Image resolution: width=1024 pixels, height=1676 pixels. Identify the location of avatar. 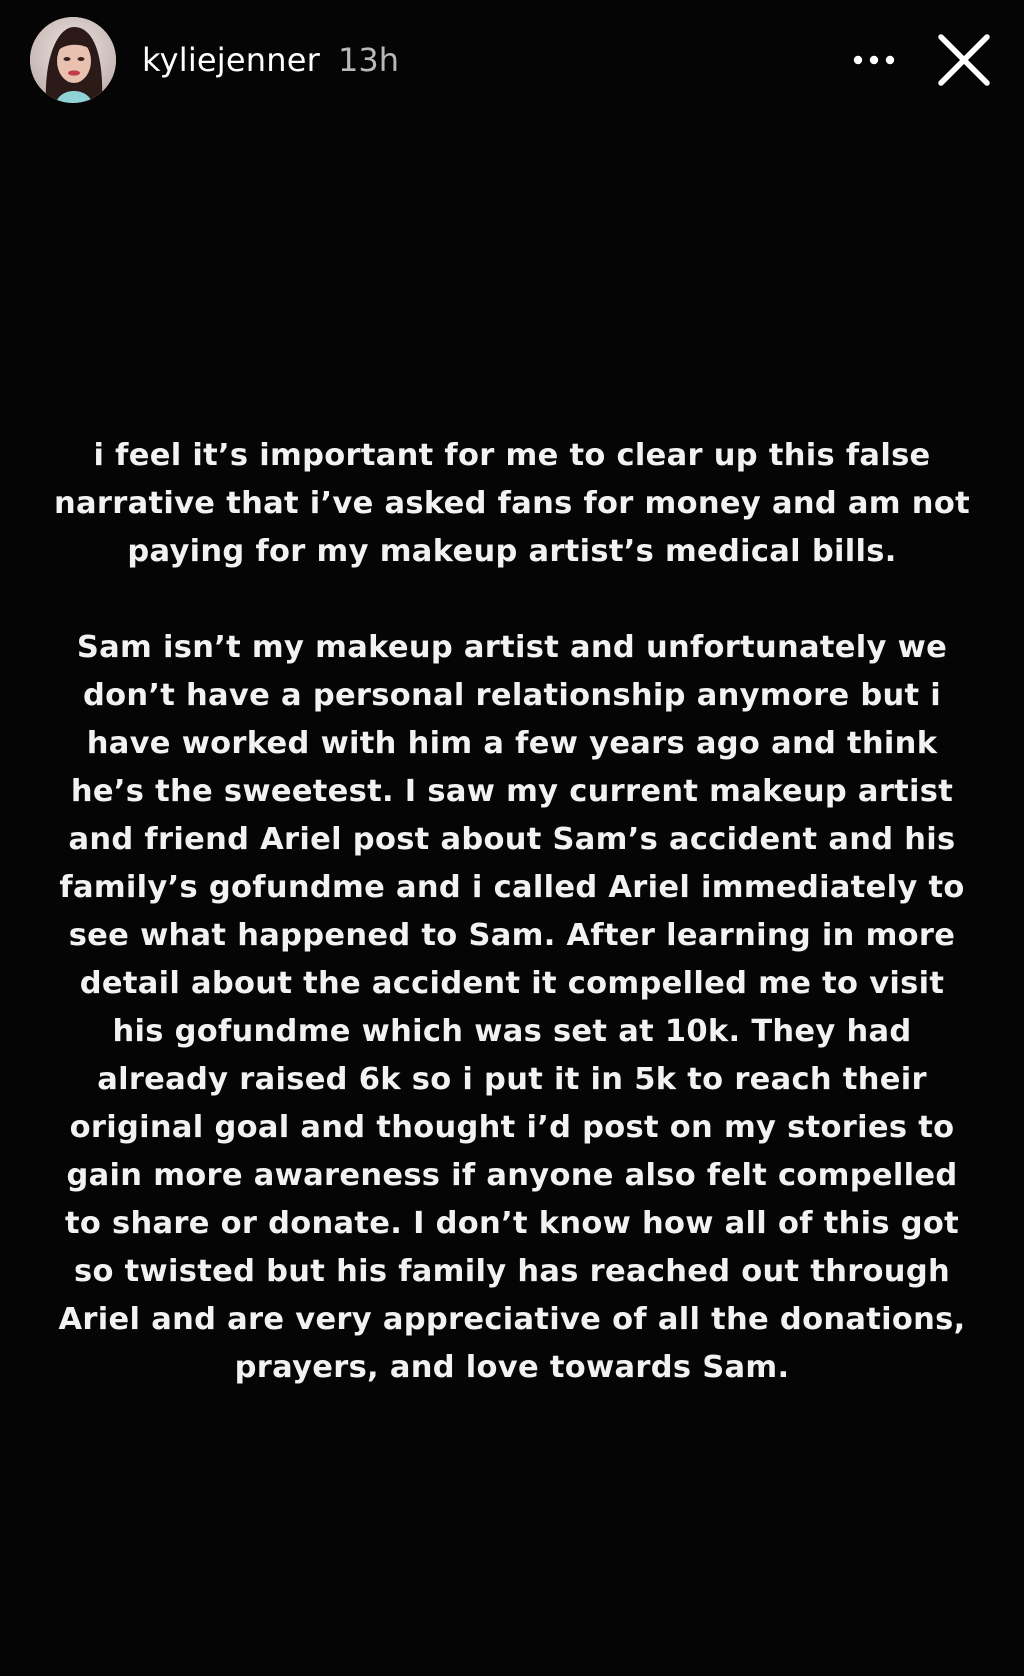
(73, 60).